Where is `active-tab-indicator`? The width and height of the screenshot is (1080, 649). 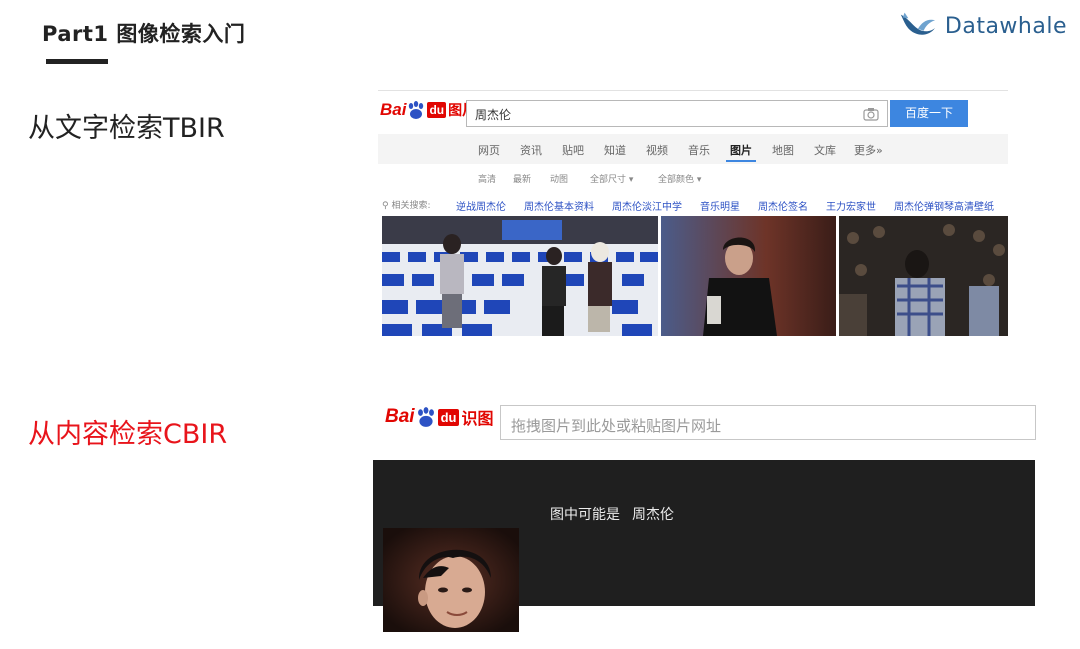
active-tab-indicator is located at coordinates (741, 161).